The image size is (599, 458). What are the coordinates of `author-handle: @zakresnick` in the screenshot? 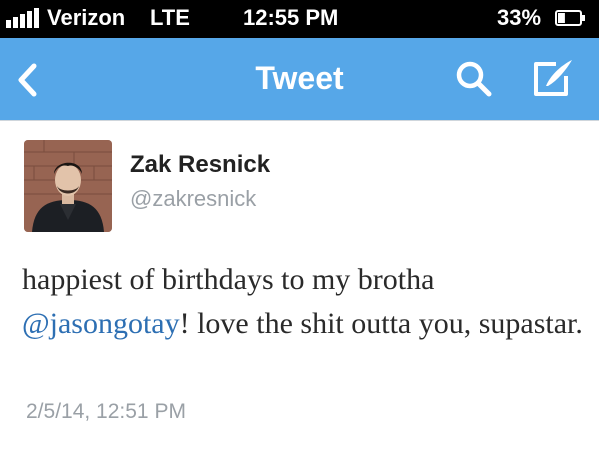 It's located at (193, 199).